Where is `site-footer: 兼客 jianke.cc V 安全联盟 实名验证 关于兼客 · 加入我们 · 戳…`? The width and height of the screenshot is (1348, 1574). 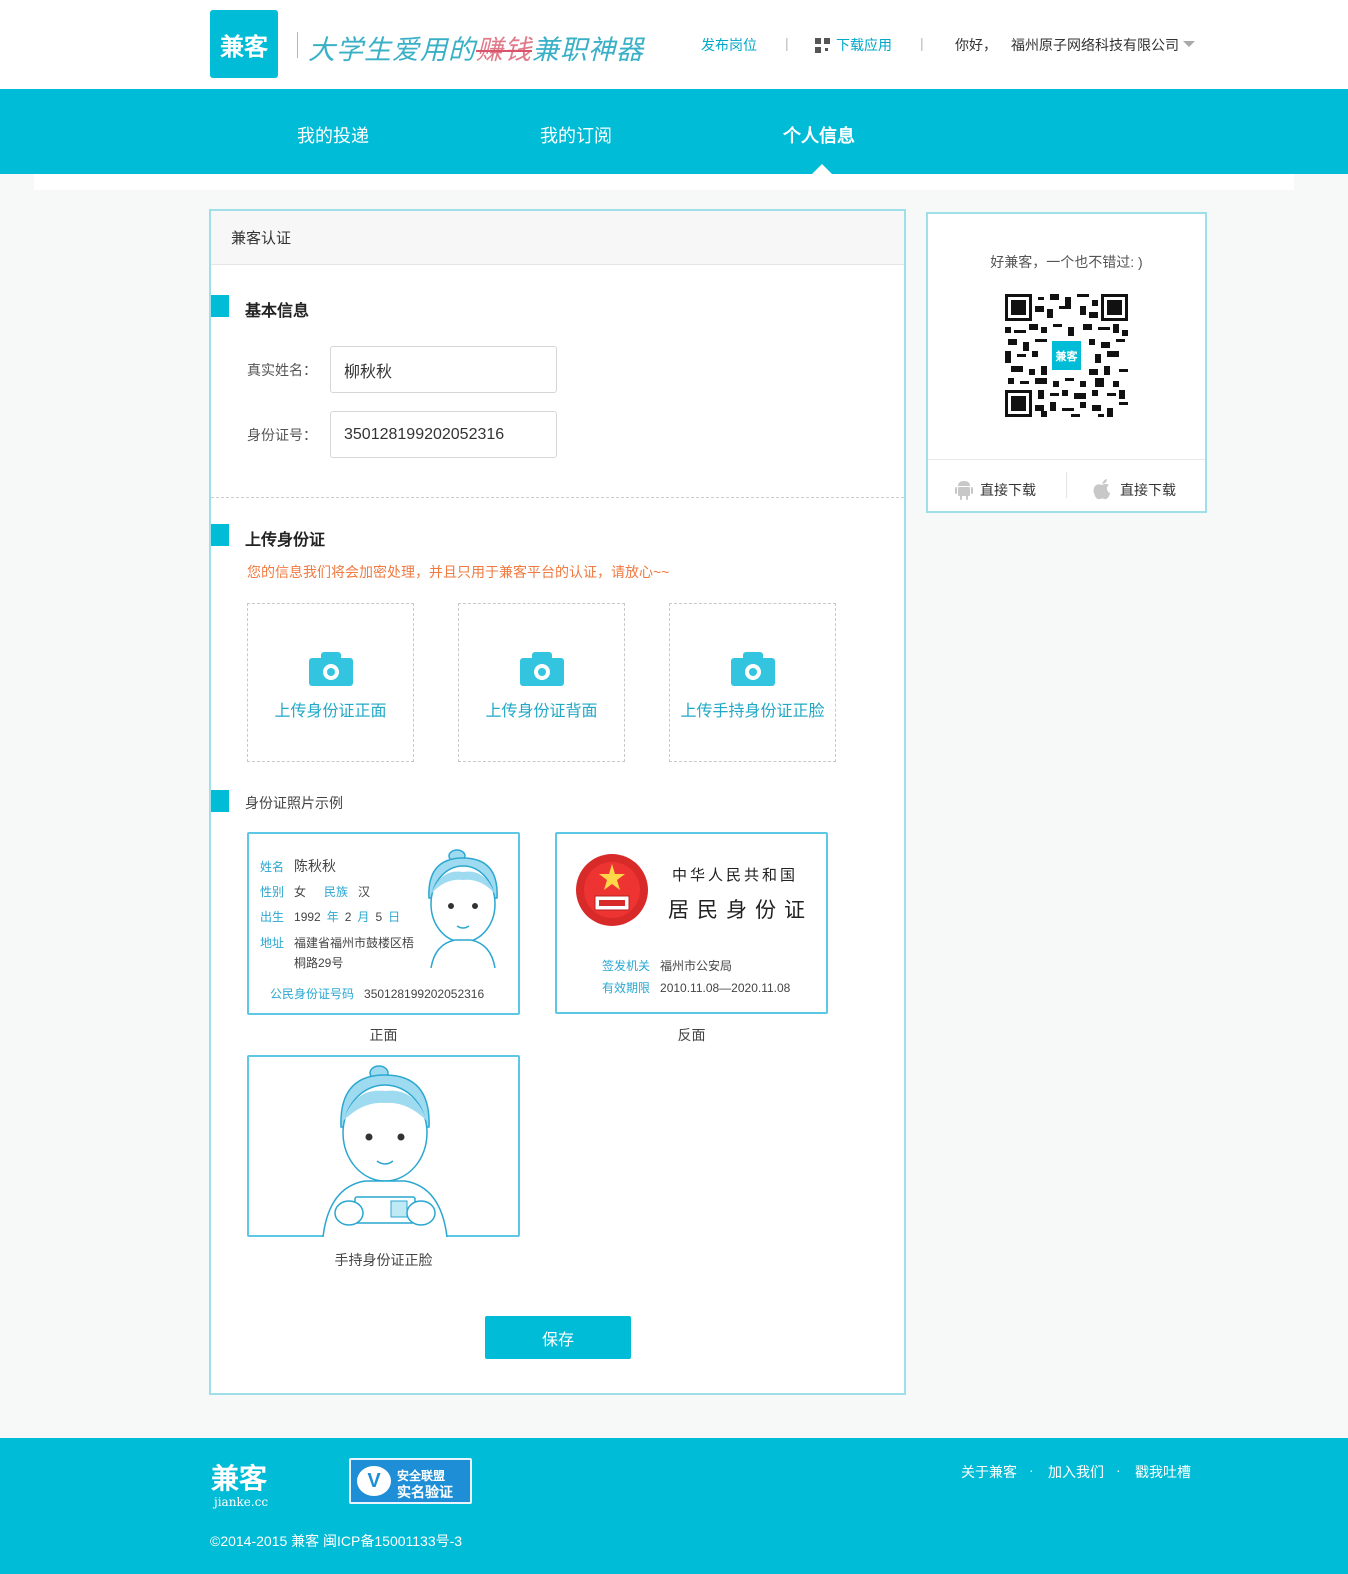
site-footer: 兼客 jianke.cc V 安全联盟 实名验证 关于兼客 · 加入我们 · 戳… is located at coordinates (674, 1506).